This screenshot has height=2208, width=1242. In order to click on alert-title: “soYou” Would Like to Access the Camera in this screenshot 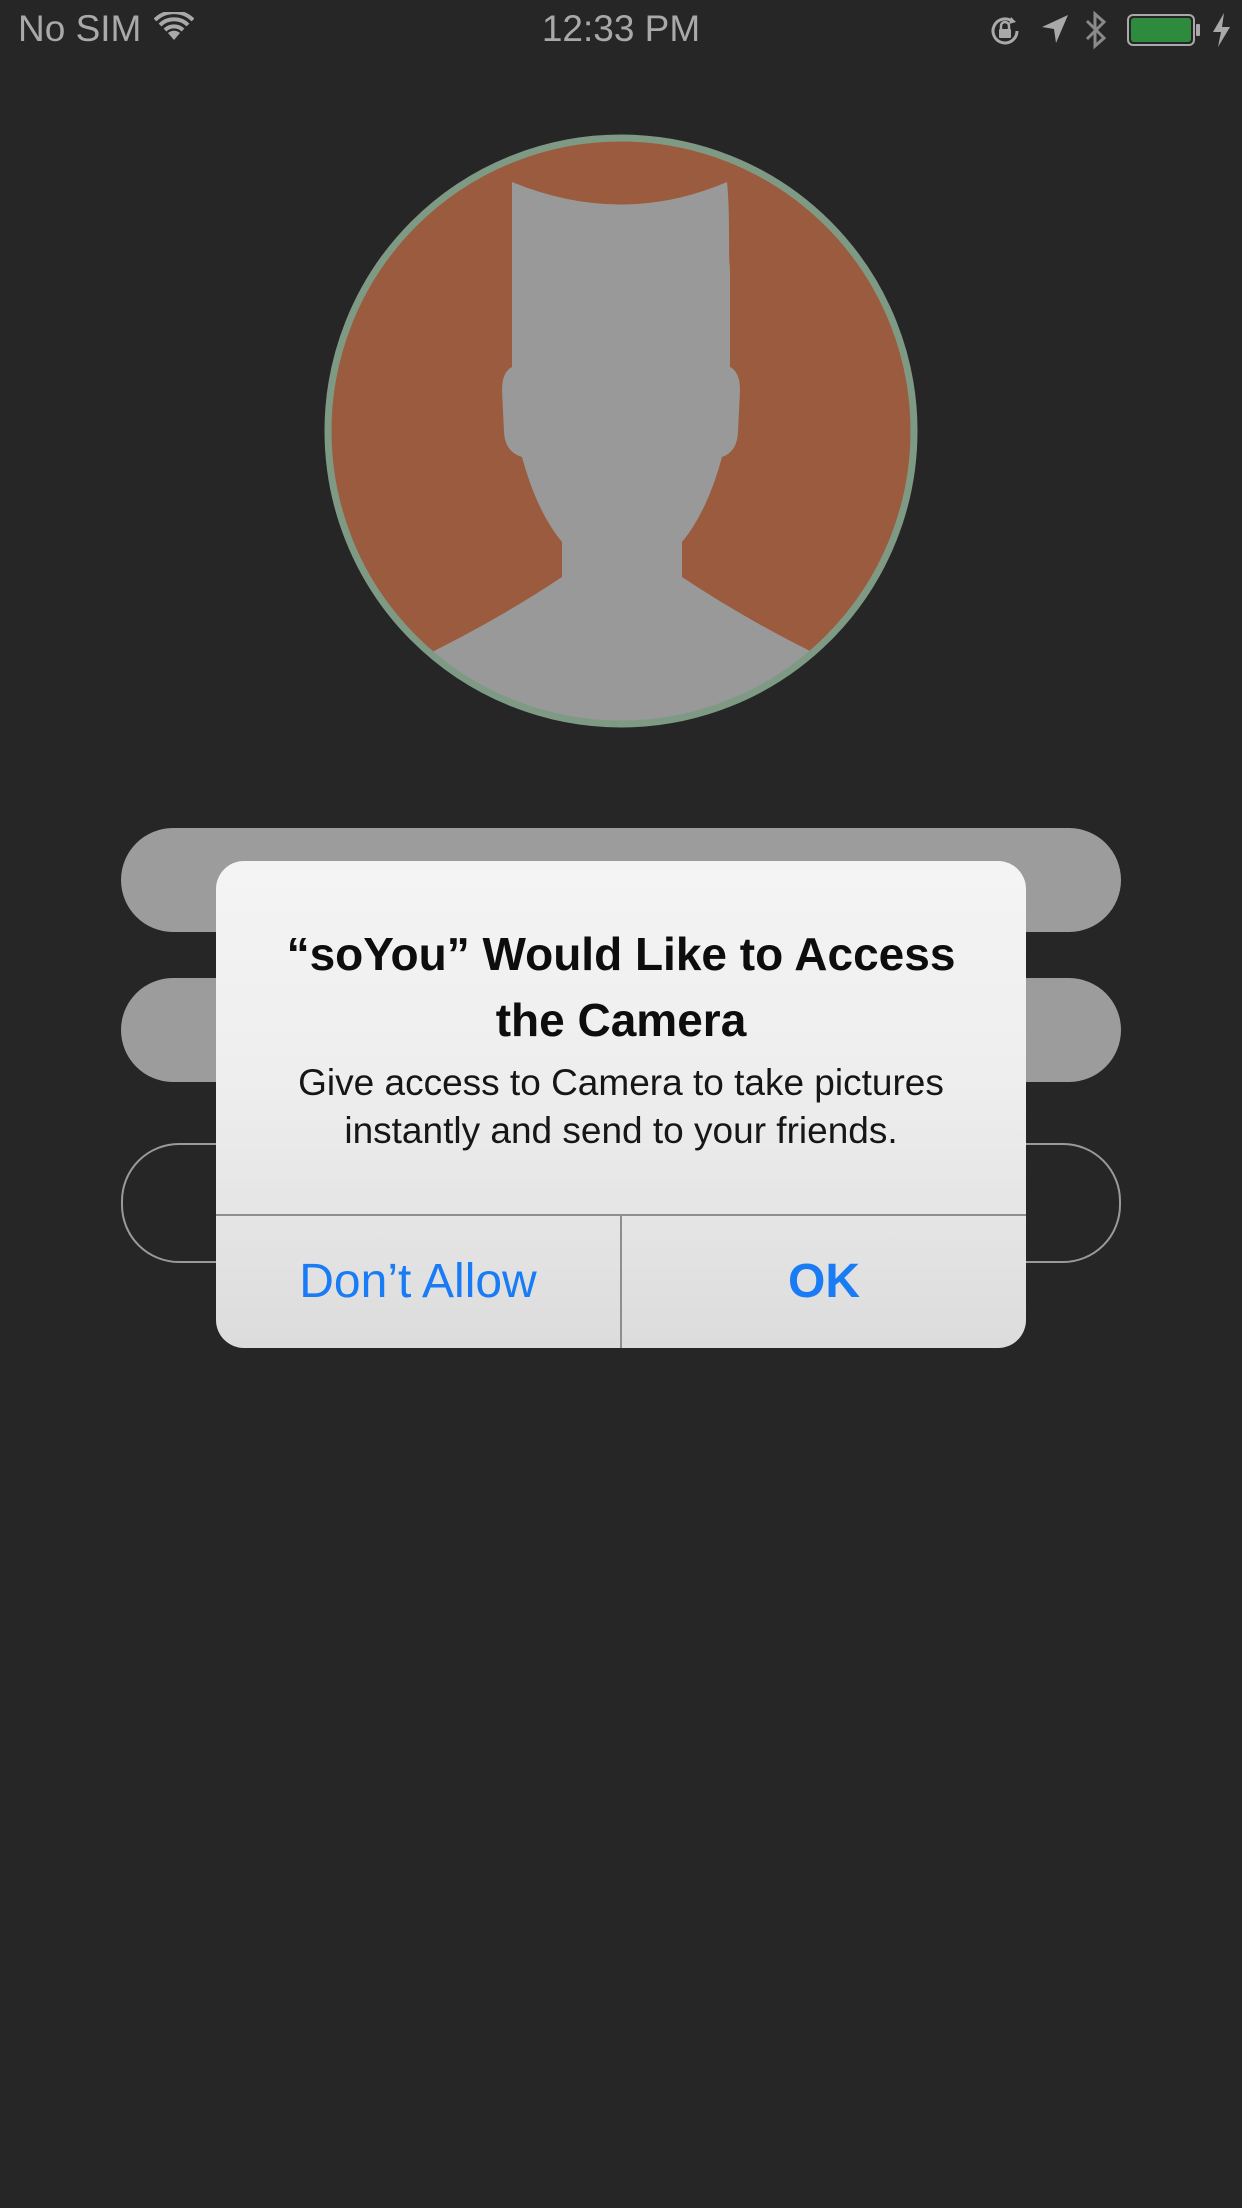, I will do `click(621, 987)`.